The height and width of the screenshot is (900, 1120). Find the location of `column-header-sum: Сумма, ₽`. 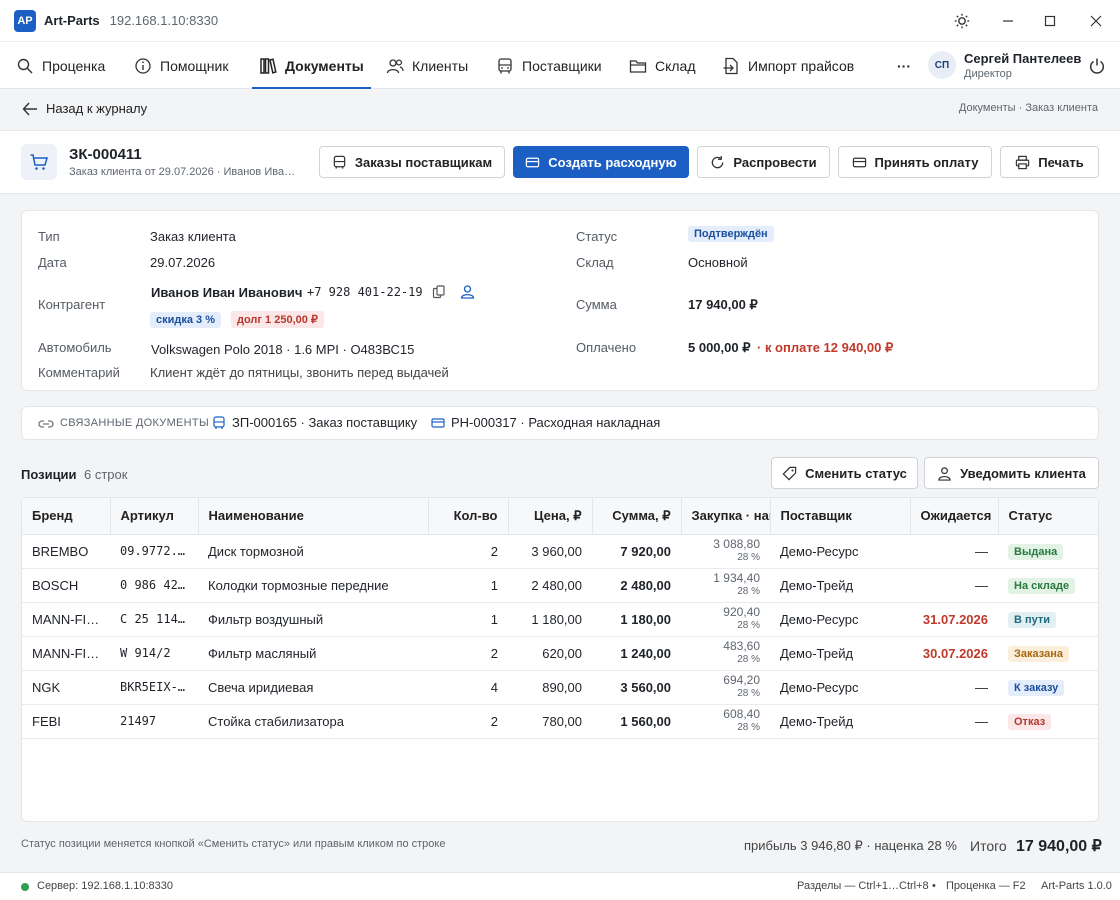

column-header-sum: Сумма, ₽ is located at coordinates (637, 516).